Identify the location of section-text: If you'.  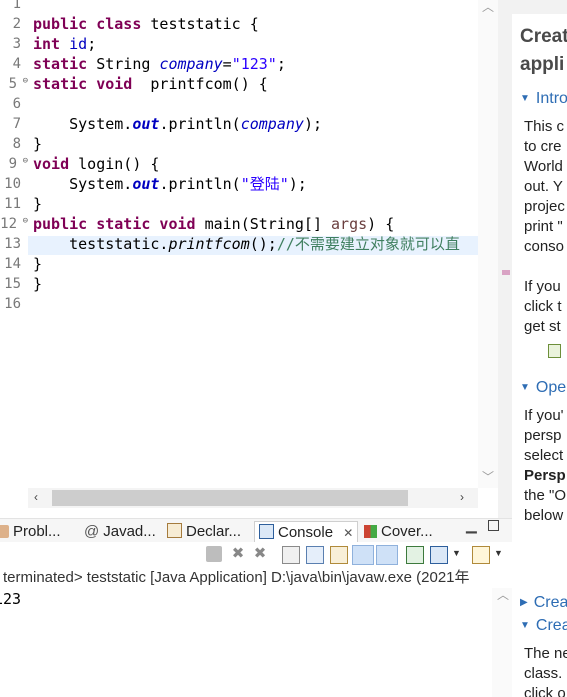
(544, 415).